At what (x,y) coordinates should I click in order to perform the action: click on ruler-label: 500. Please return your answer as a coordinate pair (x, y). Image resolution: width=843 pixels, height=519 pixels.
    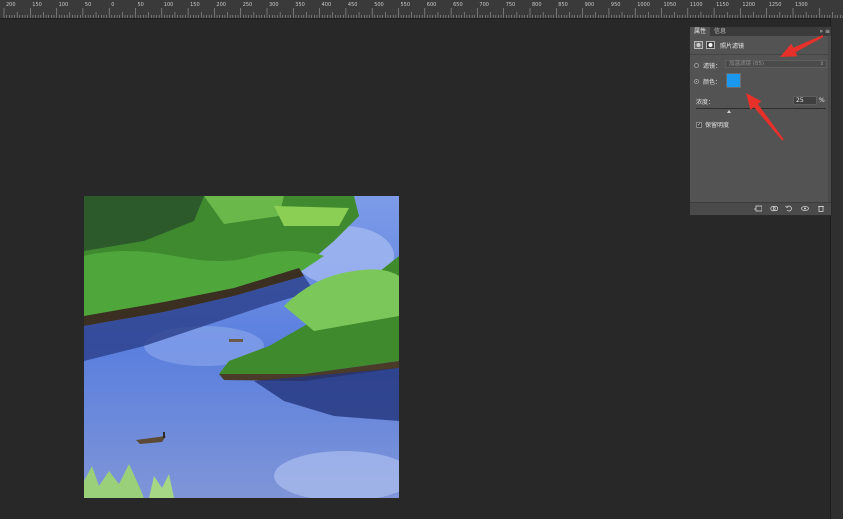
    Looking at the image, I should click on (379, 5).